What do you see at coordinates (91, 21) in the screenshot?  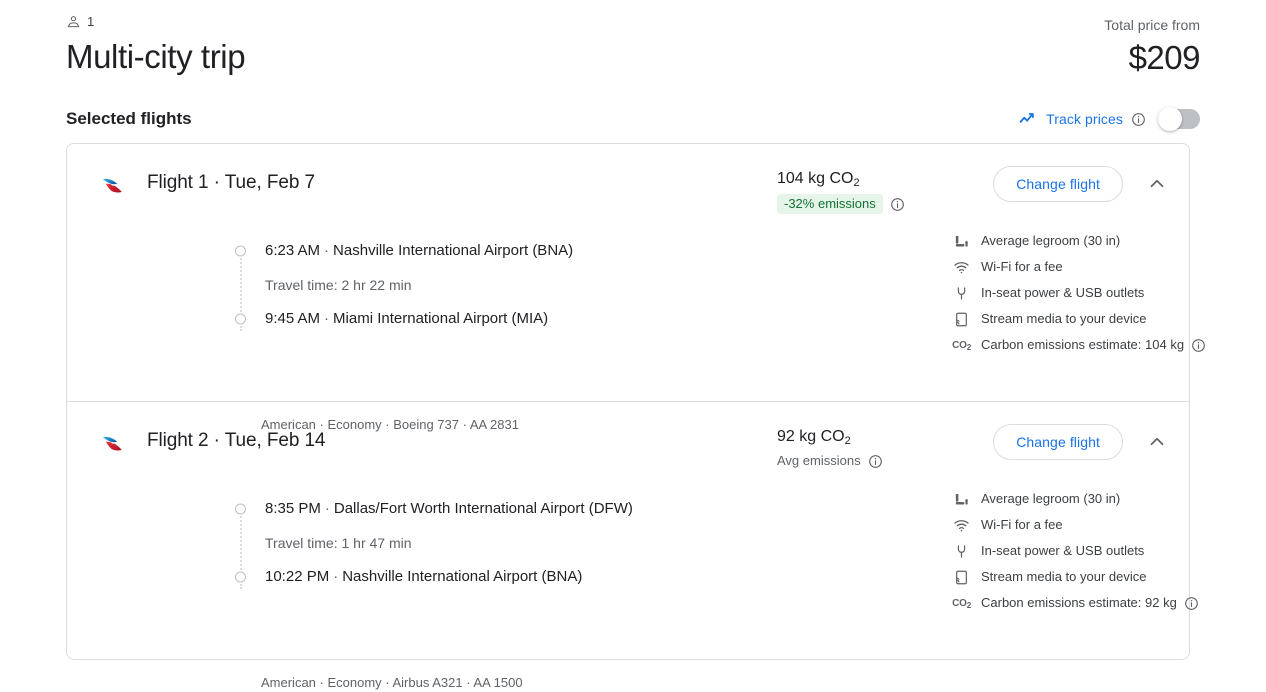 I see `passenger-count: 1` at bounding box center [91, 21].